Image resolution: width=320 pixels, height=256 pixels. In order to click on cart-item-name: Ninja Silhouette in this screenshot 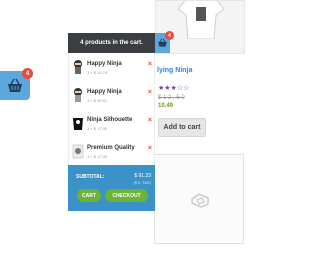, I will do `click(109, 120)`.